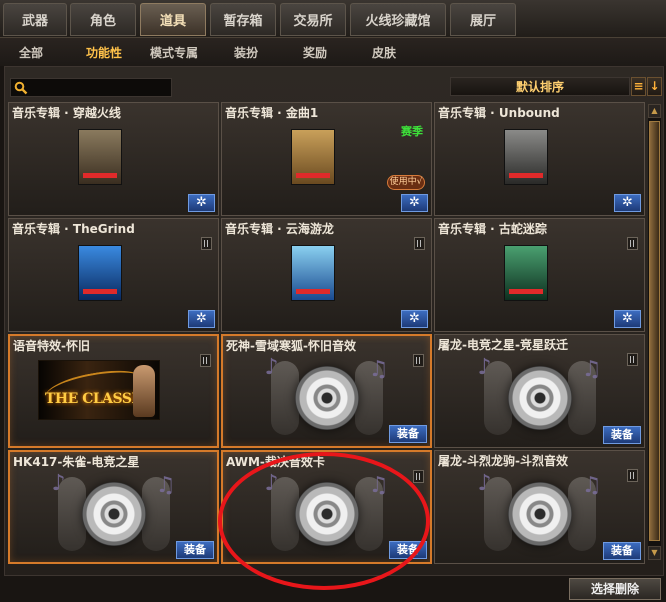 The image size is (666, 602). I want to click on item-card: AWM-裁决音效卡 ♪ ♫ 装备, so click(326, 507).